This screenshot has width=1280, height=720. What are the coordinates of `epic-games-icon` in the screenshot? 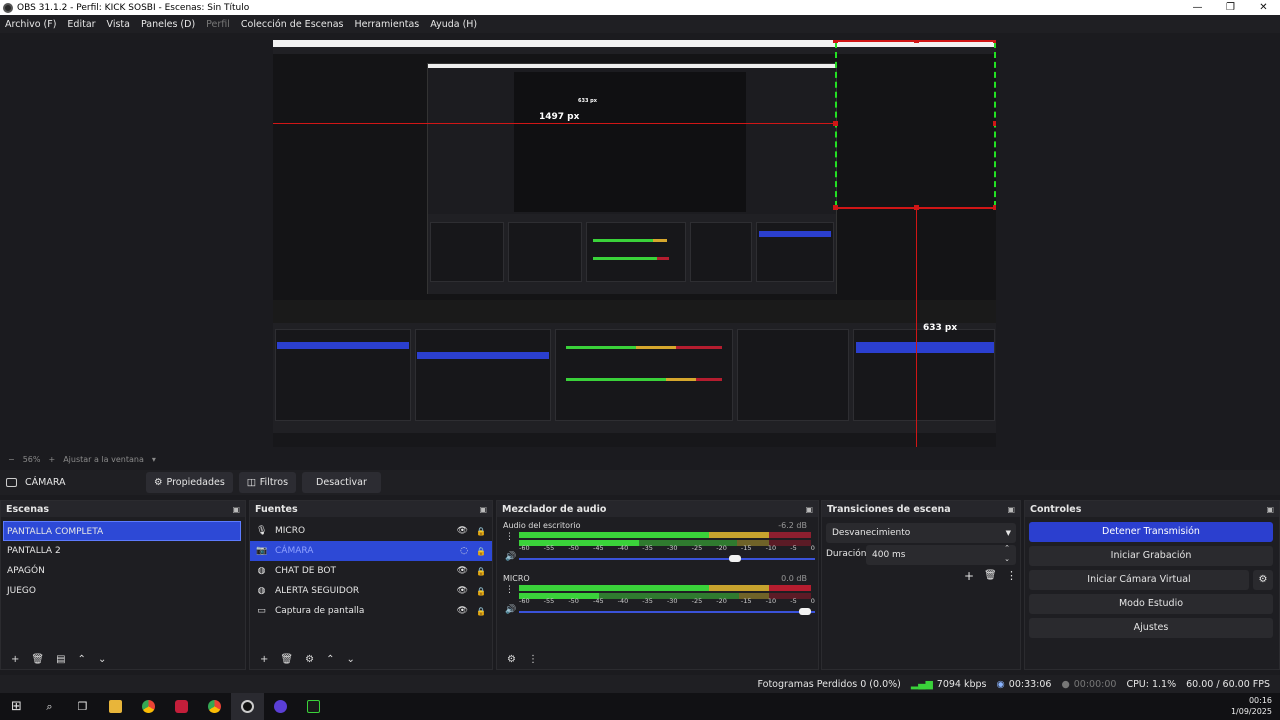 It's located at (313, 706).